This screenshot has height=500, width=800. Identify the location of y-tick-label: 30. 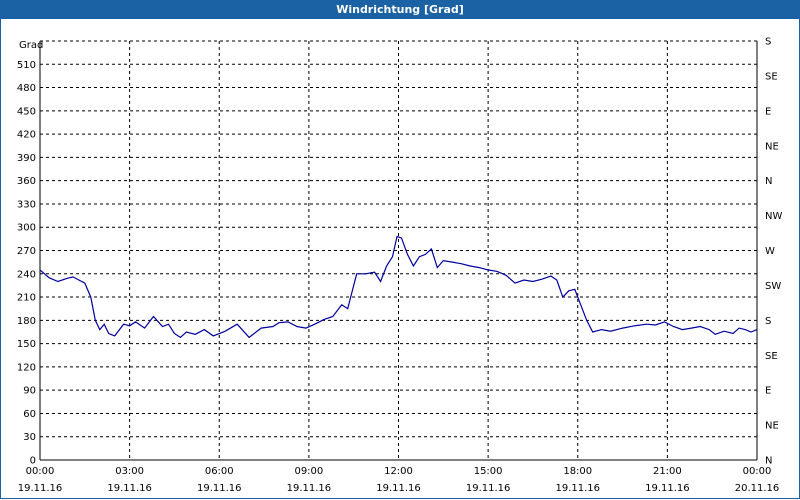
(29, 437).